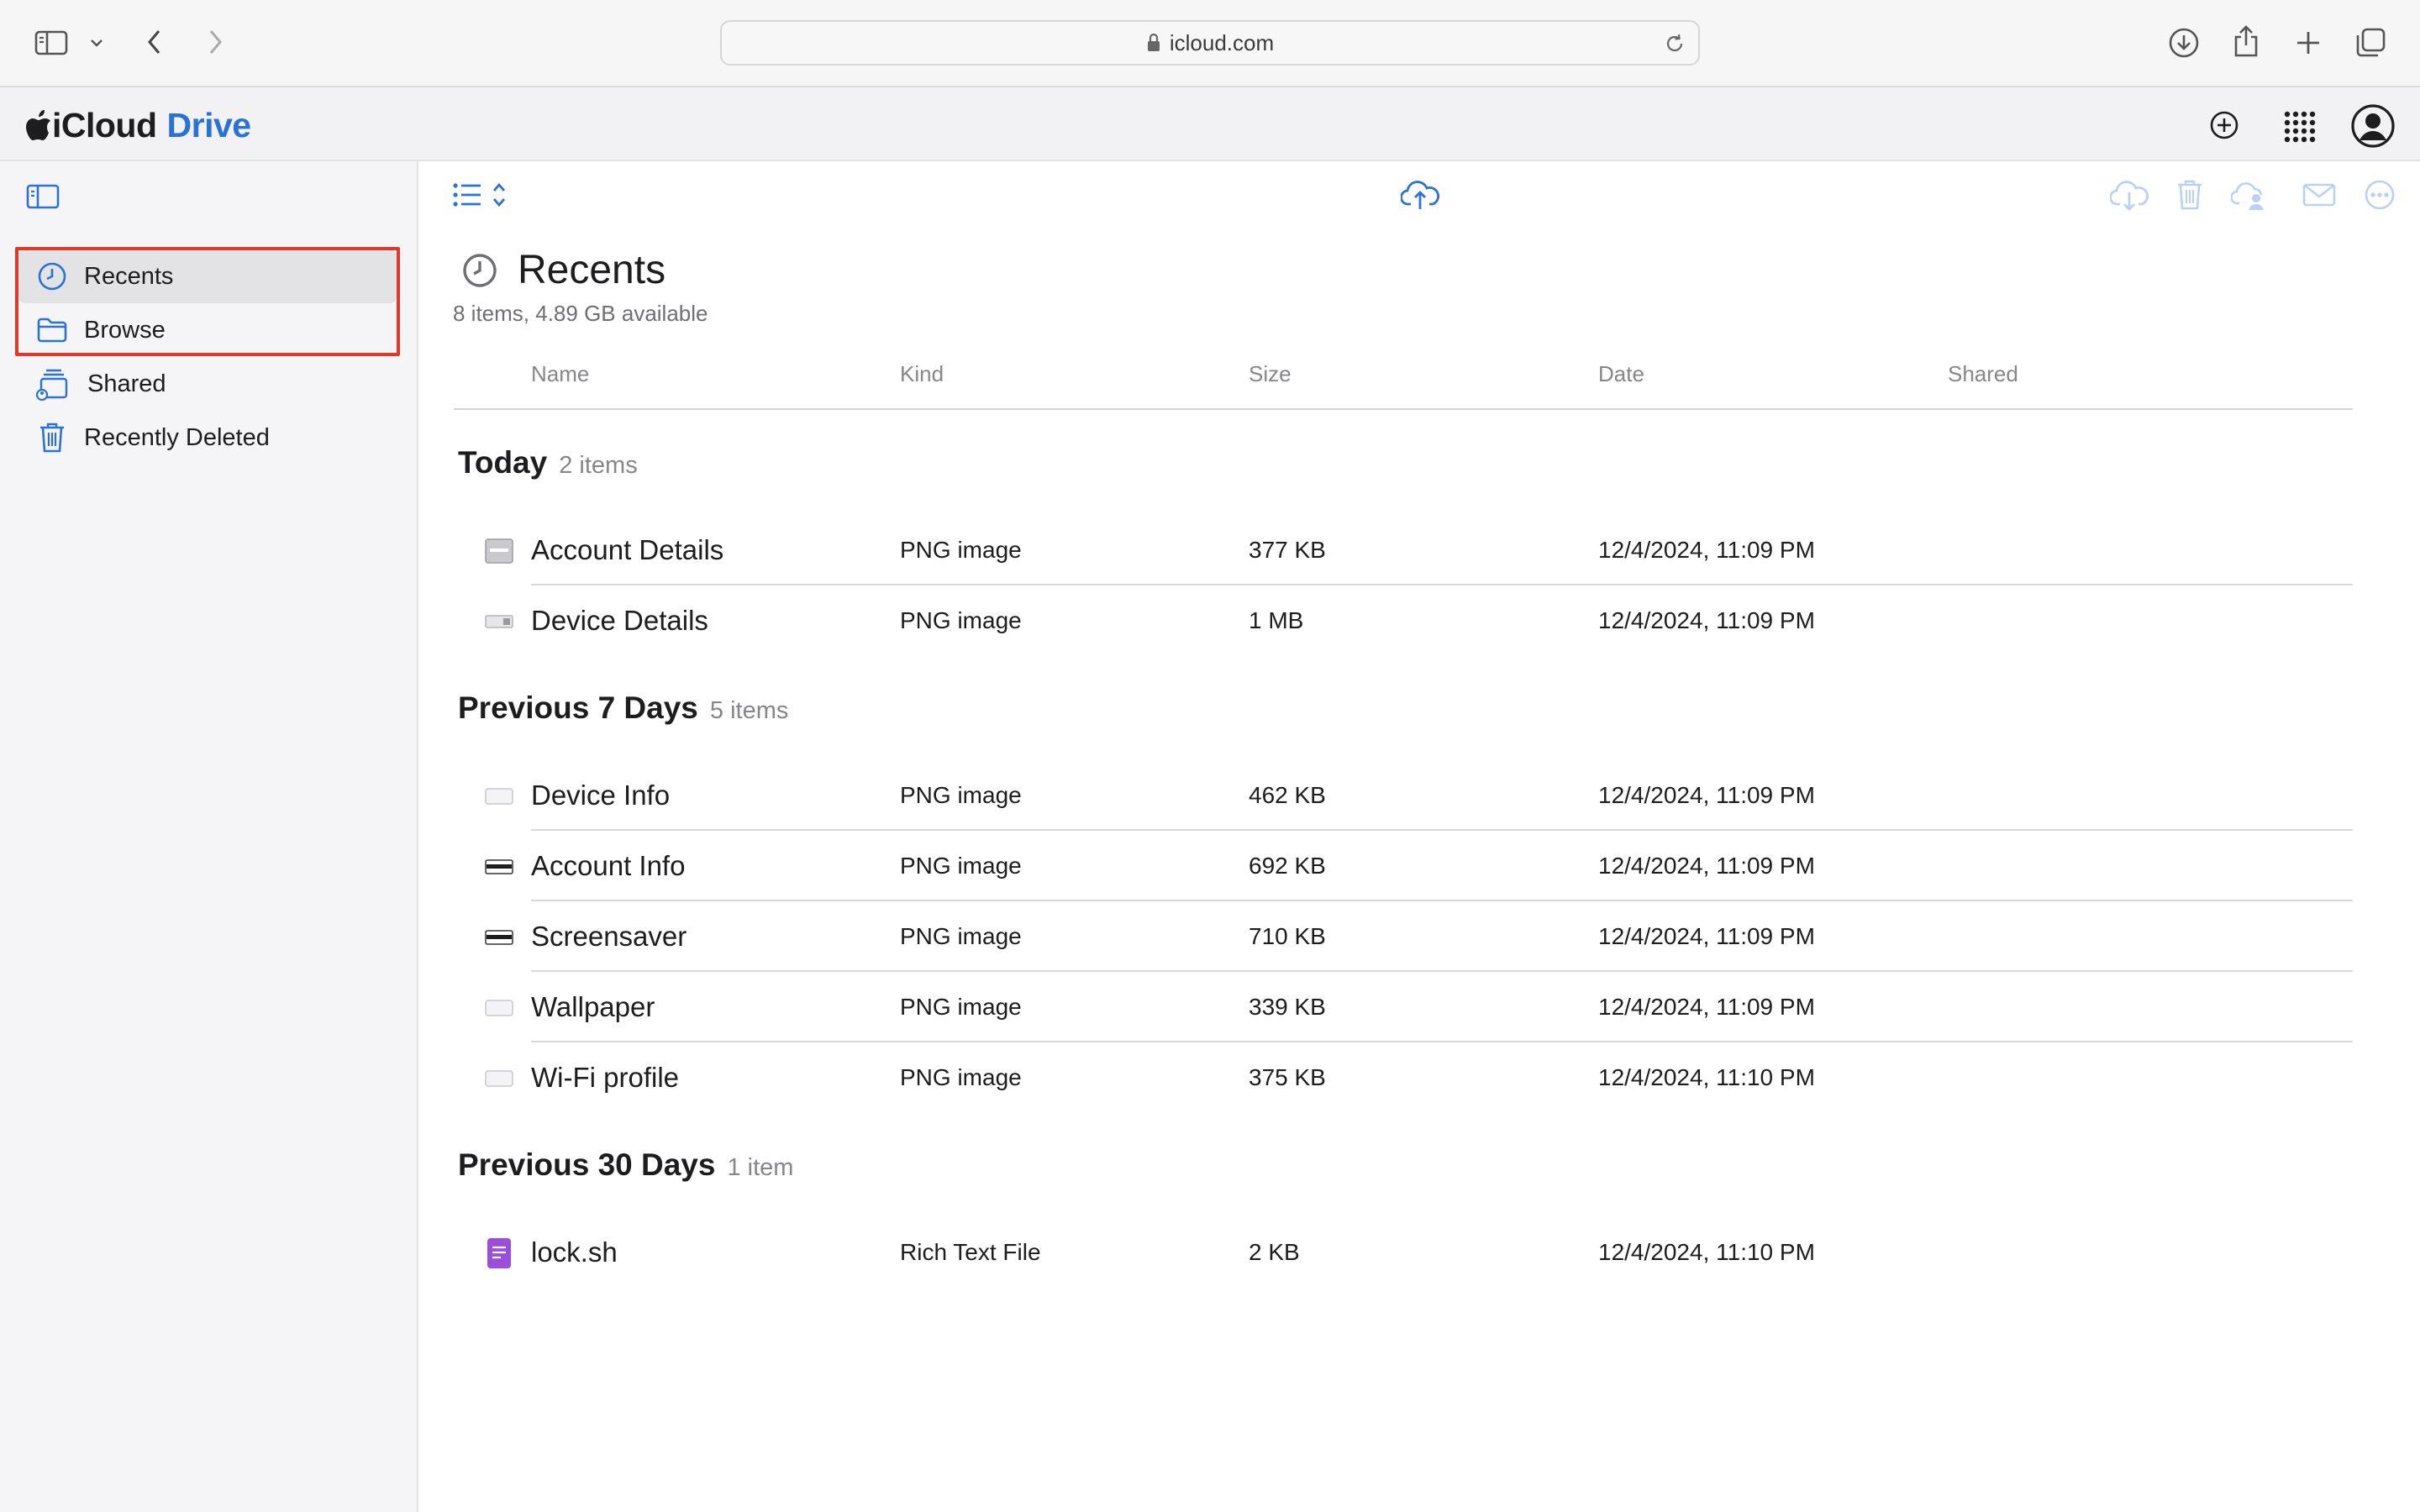 This screenshot has width=2420, height=1512. I want to click on column-header-date: Date, so click(1621, 374).